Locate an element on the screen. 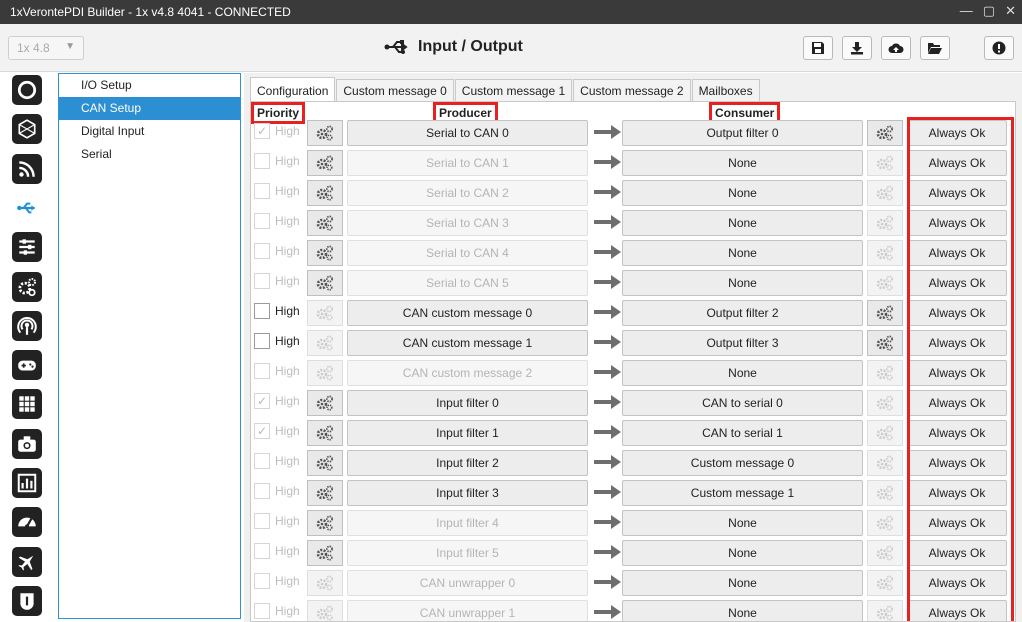 The width and height of the screenshot is (1022, 622). minimize-button: — is located at coordinates (966, 11).